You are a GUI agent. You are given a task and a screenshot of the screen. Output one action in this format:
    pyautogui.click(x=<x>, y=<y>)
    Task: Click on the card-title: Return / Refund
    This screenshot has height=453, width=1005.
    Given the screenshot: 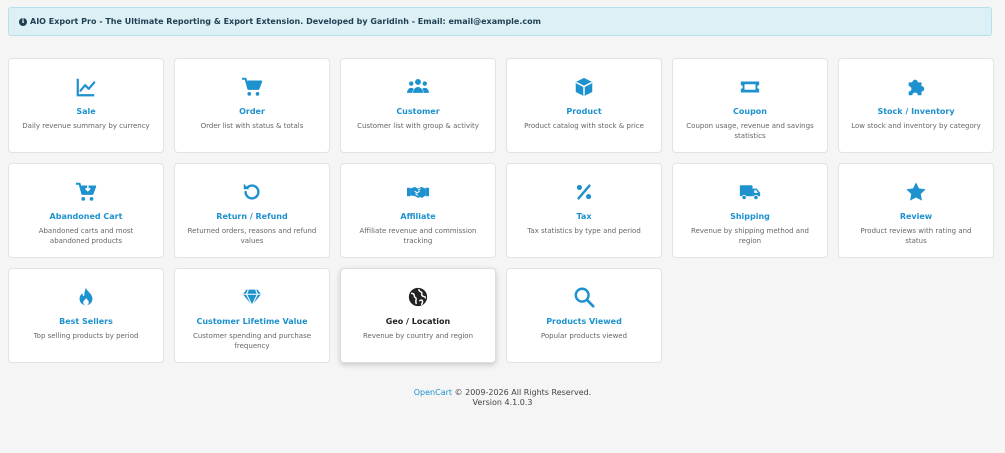 What is the action you would take?
    pyautogui.click(x=252, y=216)
    